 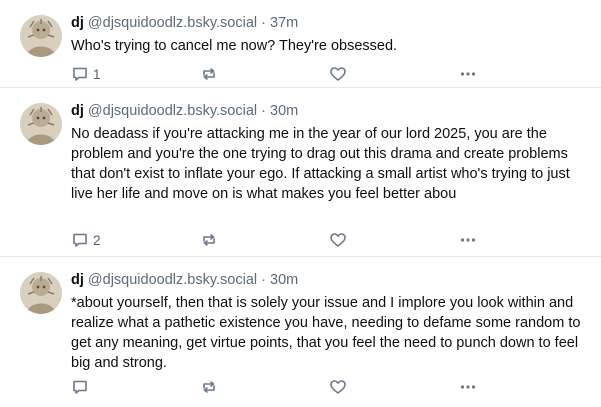 I want to click on reply-button: 1, so click(x=86, y=74).